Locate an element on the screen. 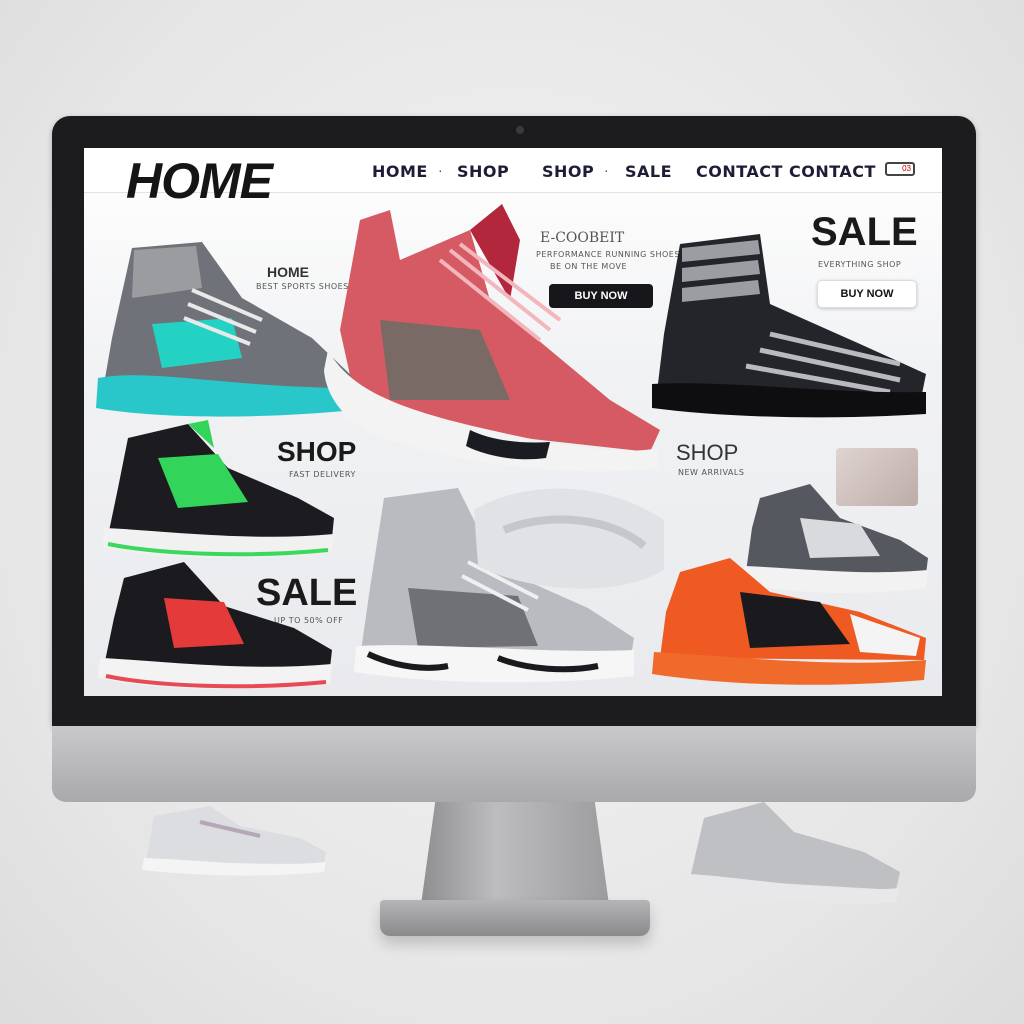 This screenshot has height=1024, width=1024. product-shoe-black-green is located at coordinates (218, 493).